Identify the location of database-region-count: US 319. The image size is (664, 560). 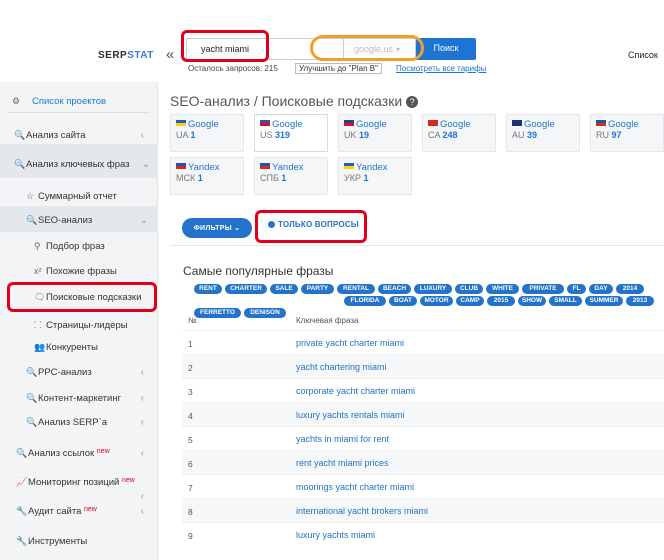
(275, 135).